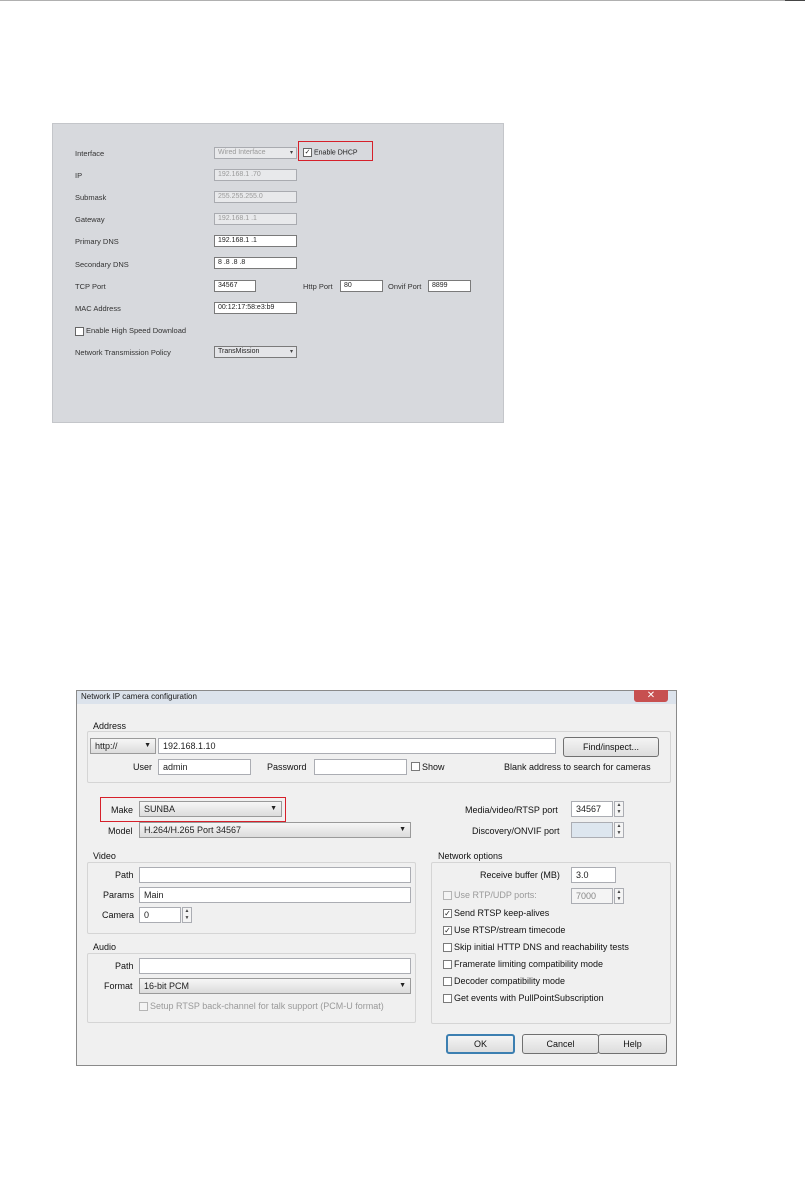 Image resolution: width=805 pixels, height=1191 pixels. I want to click on skip-dns-checkbox, so click(447, 947).